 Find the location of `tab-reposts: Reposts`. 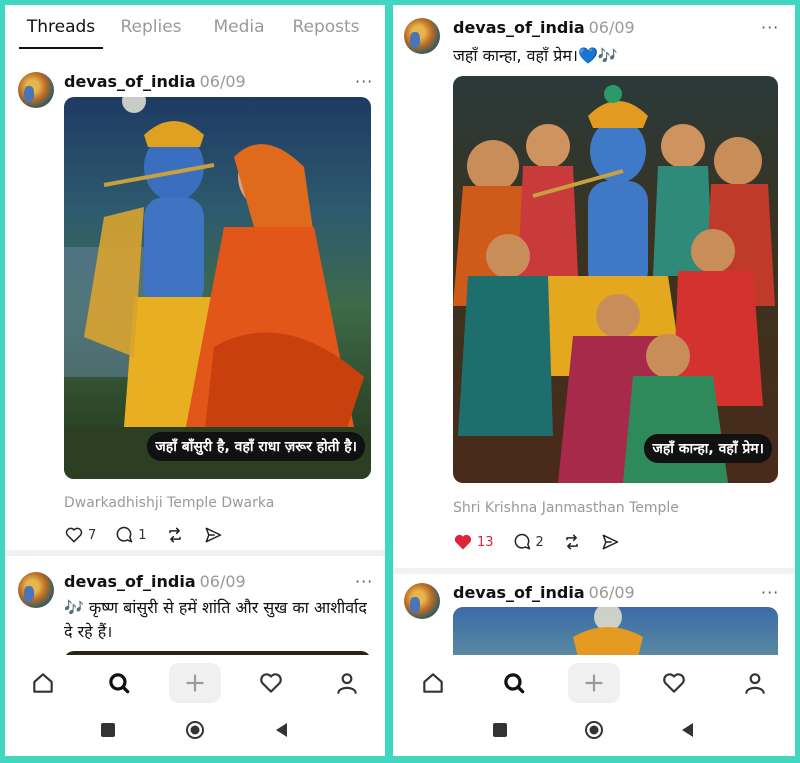

tab-reposts: Reposts is located at coordinates (326, 31).